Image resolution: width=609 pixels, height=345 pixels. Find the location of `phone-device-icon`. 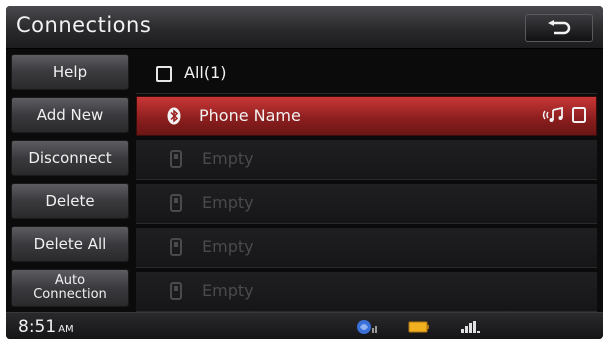

phone-device-icon is located at coordinates (579, 115).